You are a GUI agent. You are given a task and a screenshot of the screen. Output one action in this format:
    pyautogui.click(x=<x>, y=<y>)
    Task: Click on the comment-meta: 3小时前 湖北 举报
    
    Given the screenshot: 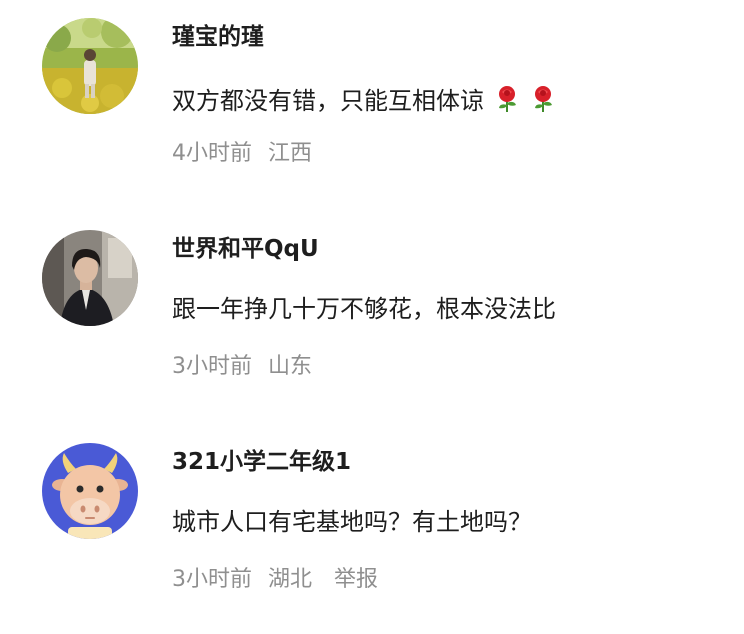 What is the action you would take?
    pyautogui.click(x=275, y=580)
    